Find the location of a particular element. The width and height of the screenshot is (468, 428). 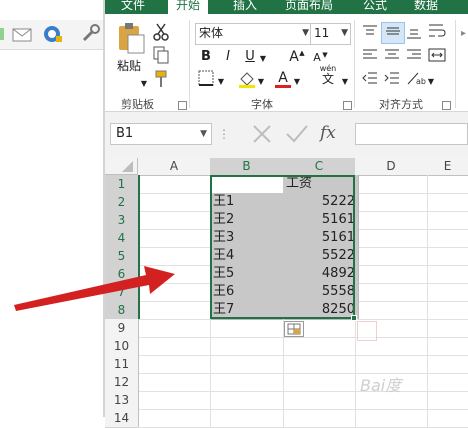

border-icon is located at coordinates (206, 80).